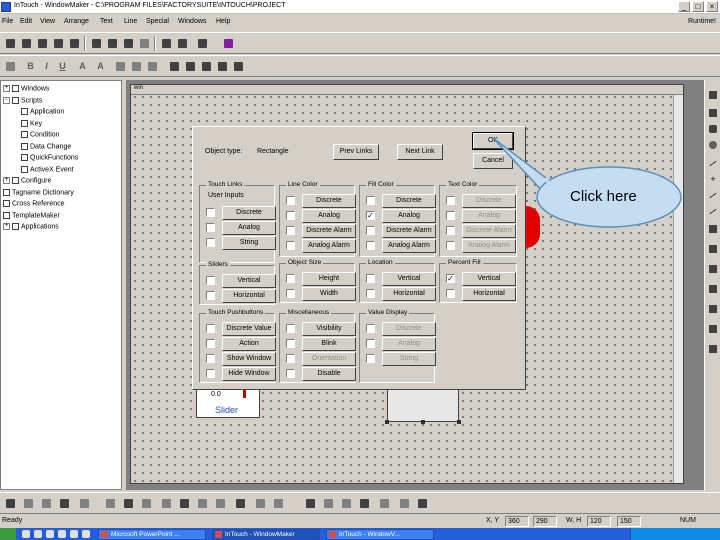 The height and width of the screenshot is (540, 720). Describe the element at coordinates (40, 134) in the screenshot. I see `tree-item: Condition` at that location.